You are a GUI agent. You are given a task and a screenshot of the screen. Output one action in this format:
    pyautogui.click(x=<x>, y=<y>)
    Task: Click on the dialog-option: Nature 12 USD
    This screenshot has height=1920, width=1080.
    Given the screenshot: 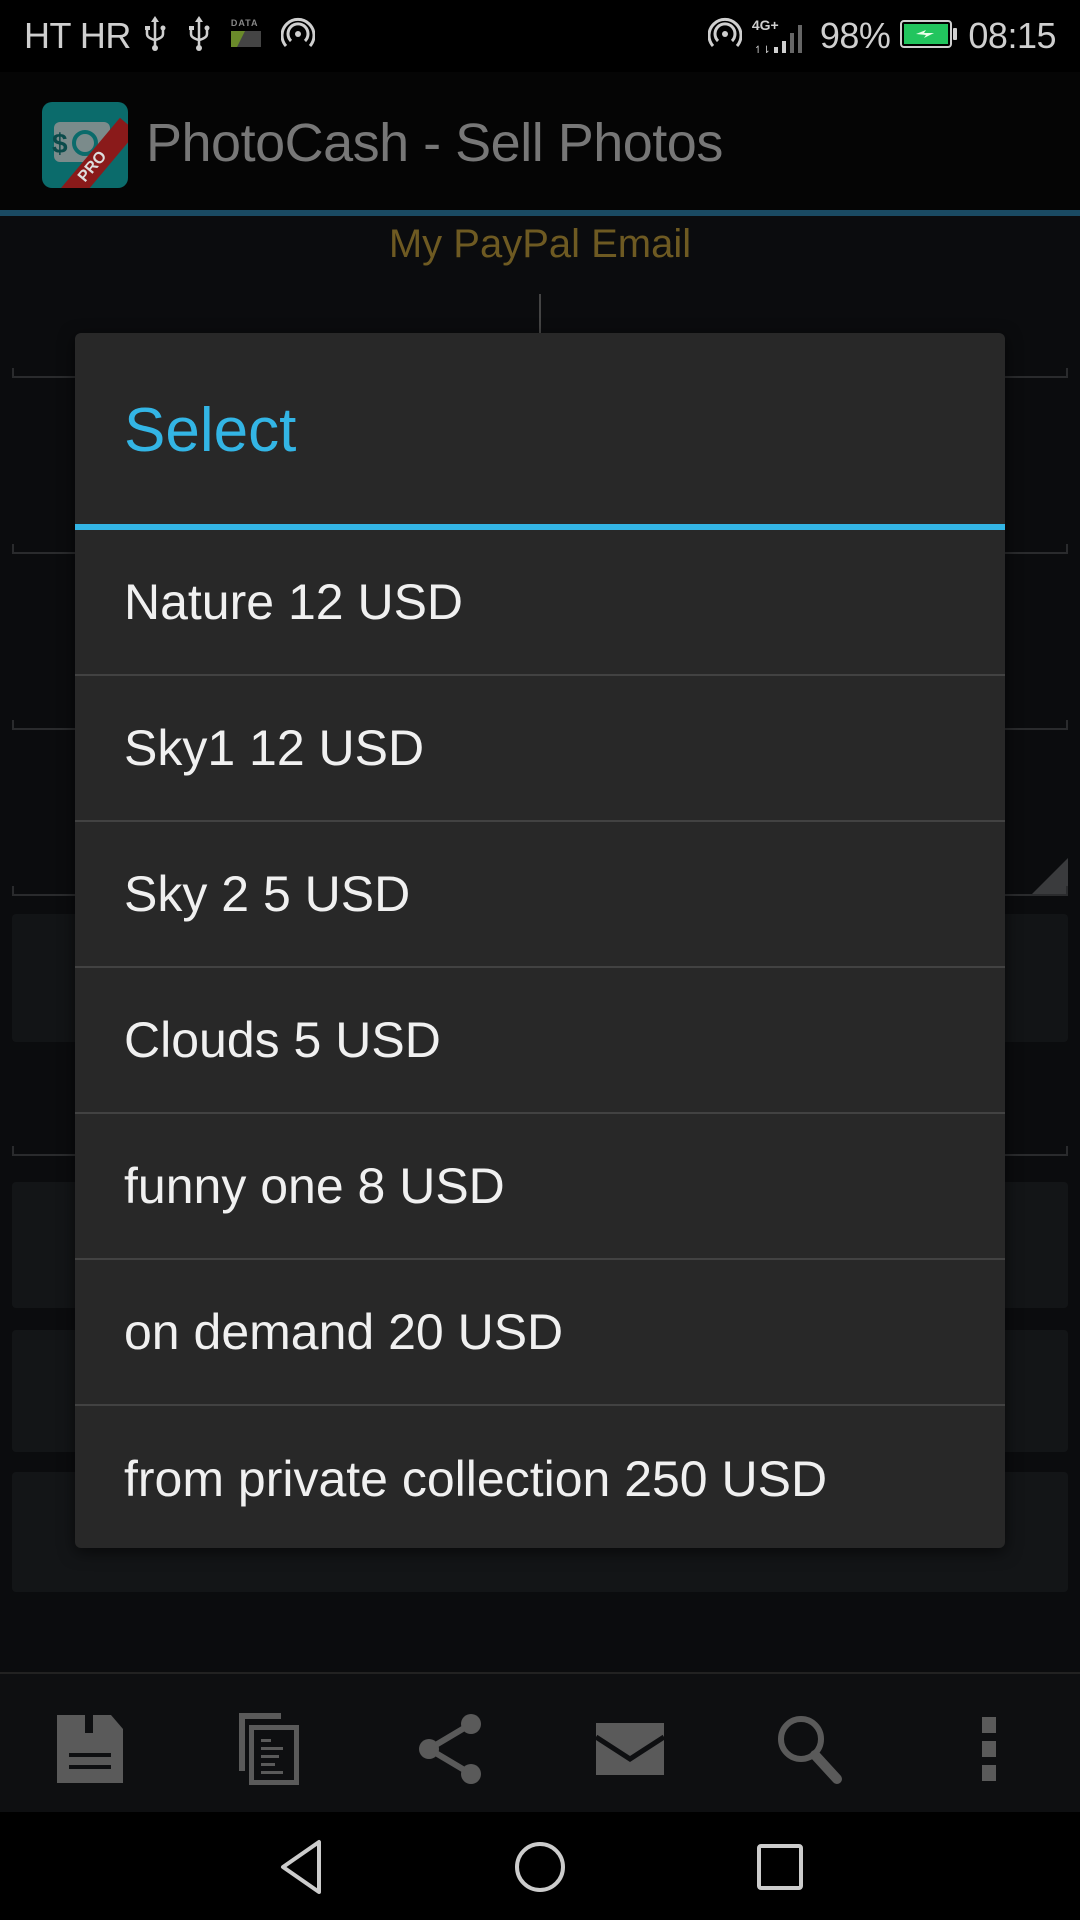 What is the action you would take?
    pyautogui.click(x=540, y=603)
    